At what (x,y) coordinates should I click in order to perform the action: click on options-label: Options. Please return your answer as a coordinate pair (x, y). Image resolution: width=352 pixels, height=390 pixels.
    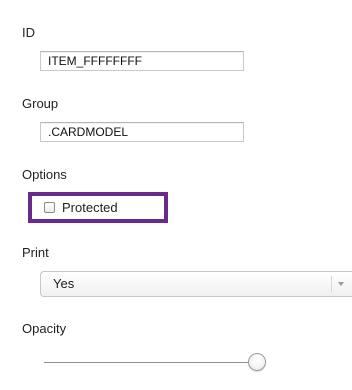
    Looking at the image, I should click on (44, 174).